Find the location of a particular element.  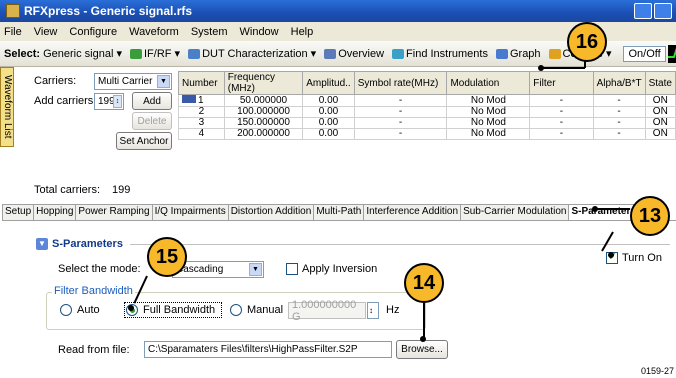

graph-label: Graph is located at coordinates (525, 53).